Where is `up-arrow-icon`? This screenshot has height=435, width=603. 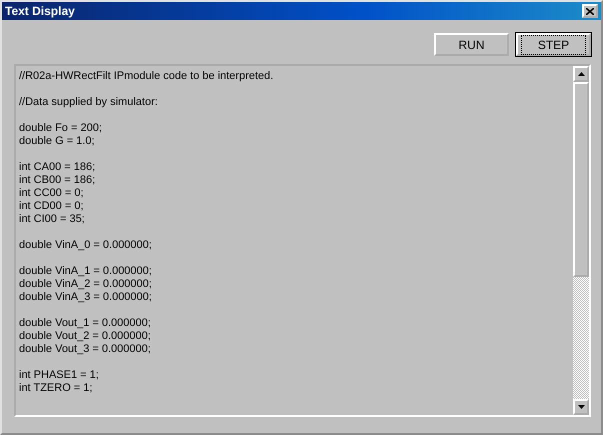
up-arrow-icon is located at coordinates (581, 74).